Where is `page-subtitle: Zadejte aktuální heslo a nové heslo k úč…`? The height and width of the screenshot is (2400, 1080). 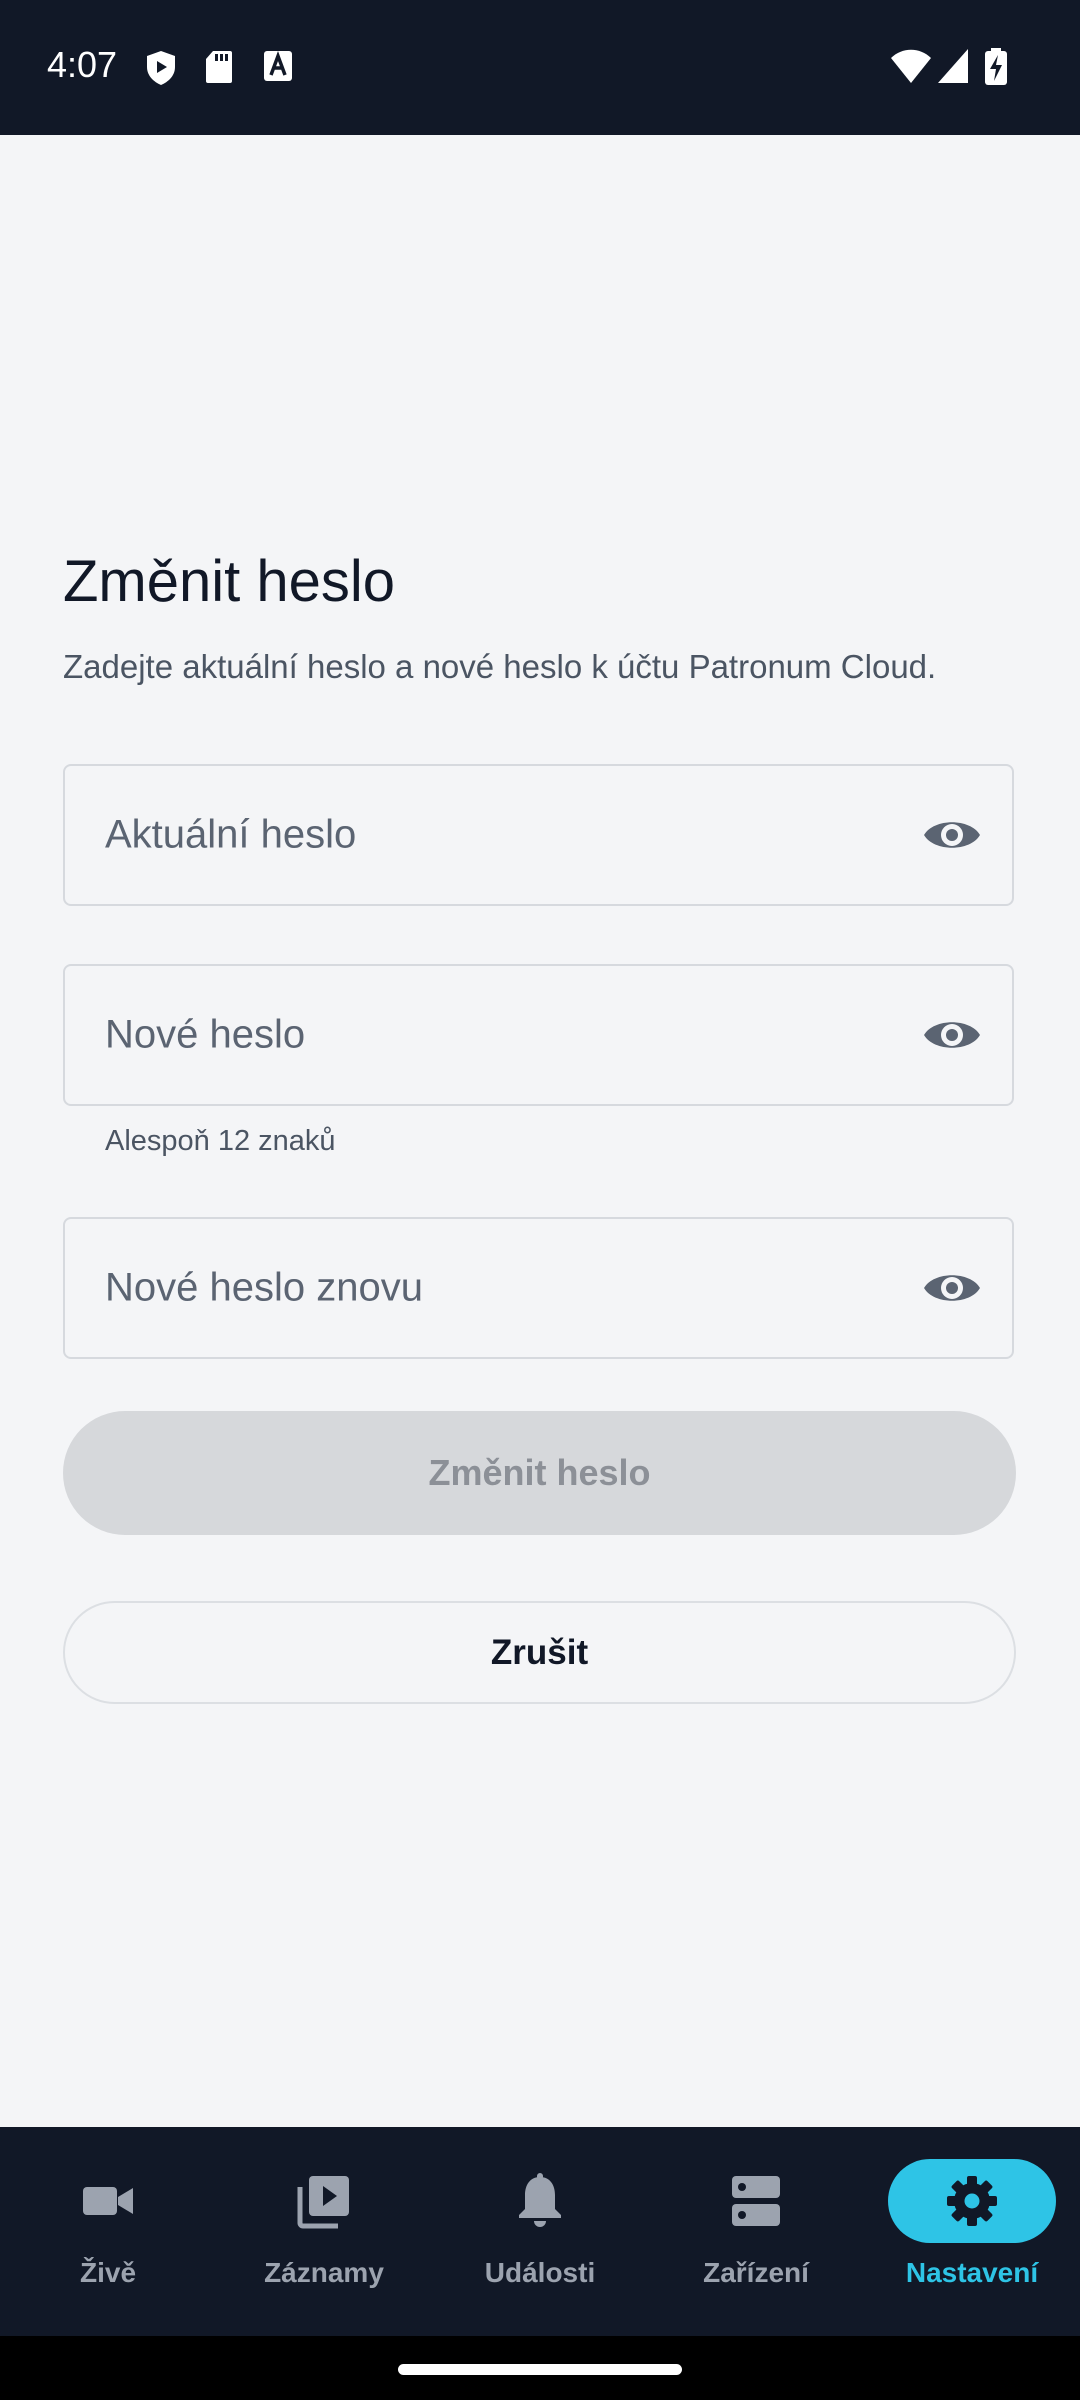
page-subtitle: Zadejte aktuální heslo a nové heslo k úč… is located at coordinates (500, 666).